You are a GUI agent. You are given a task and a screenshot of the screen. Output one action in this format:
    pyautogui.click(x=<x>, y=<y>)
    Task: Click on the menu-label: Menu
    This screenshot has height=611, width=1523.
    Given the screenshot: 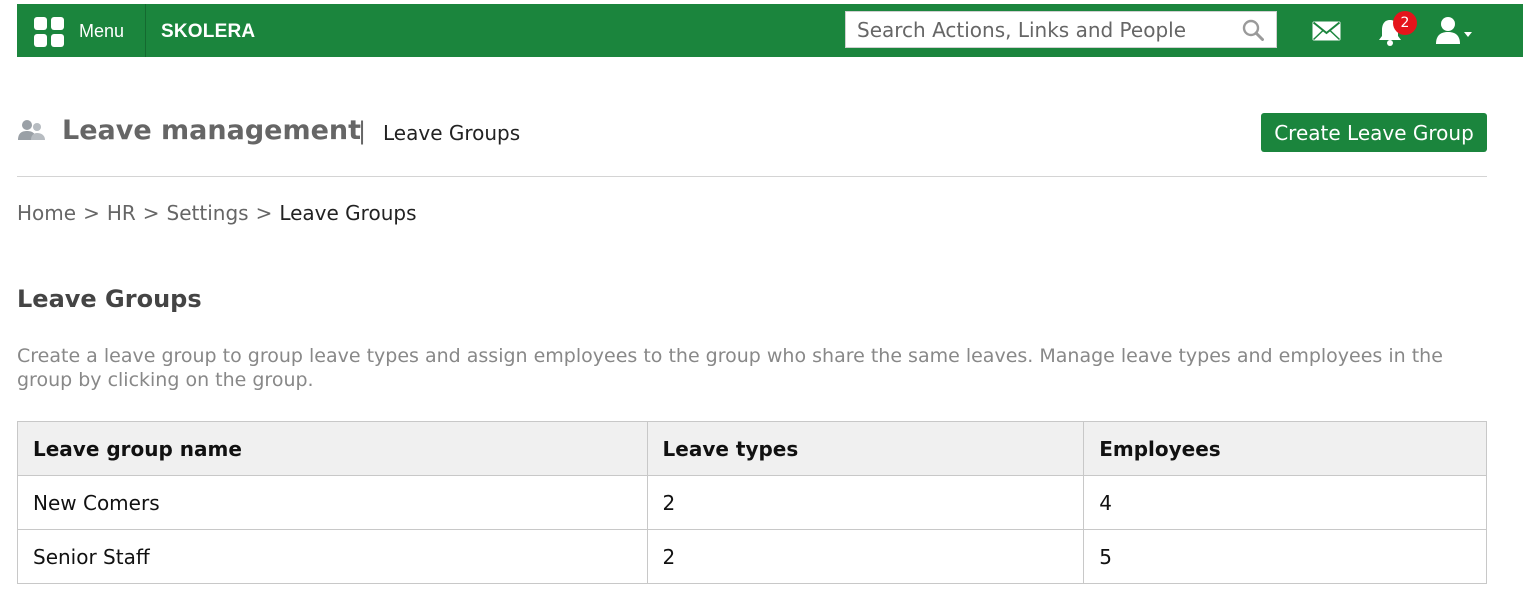 What is the action you would take?
    pyautogui.click(x=102, y=31)
    